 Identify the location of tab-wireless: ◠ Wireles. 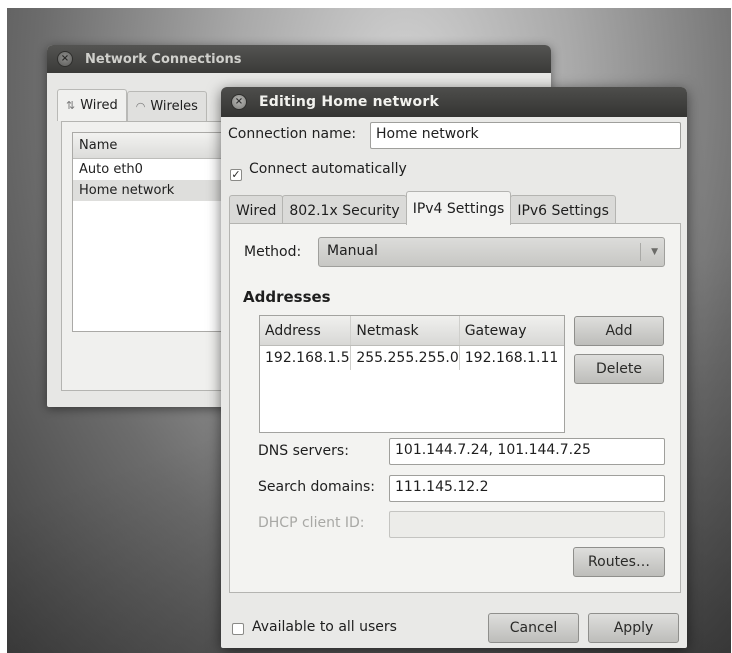
(166, 106).